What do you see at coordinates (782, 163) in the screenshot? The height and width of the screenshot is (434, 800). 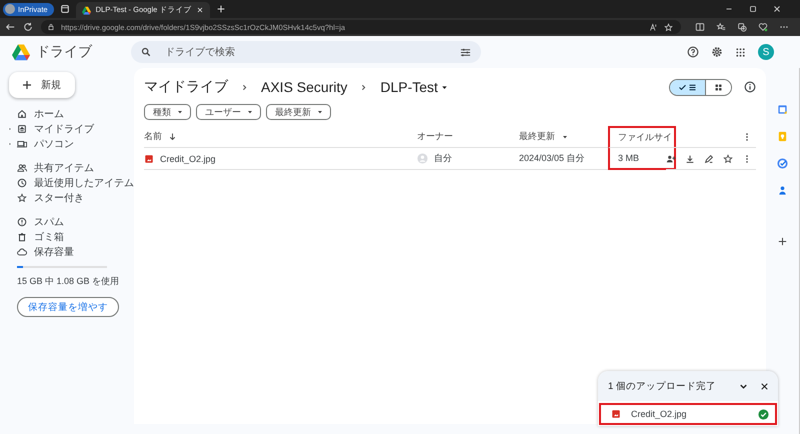 I see `tasks-icon` at bounding box center [782, 163].